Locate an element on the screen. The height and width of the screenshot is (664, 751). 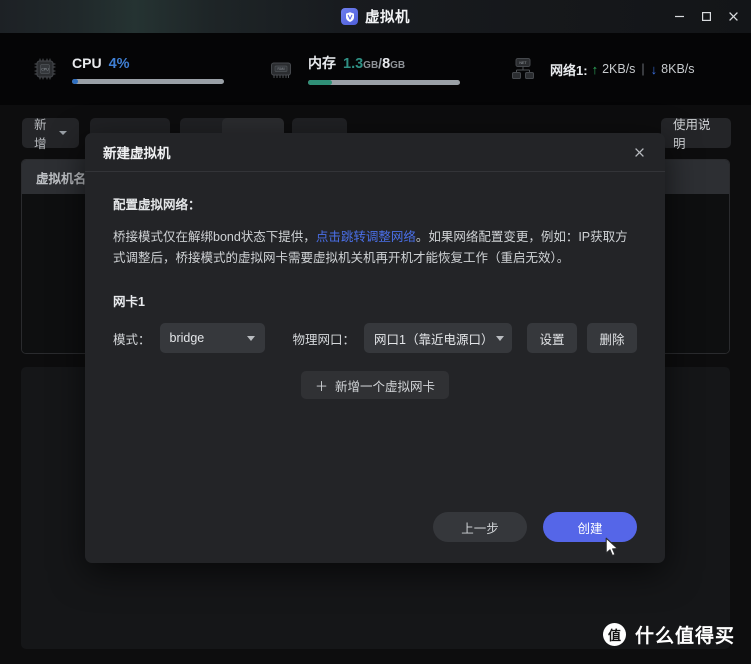
dialog-title: 新建虚拟机 is located at coordinates (137, 153).